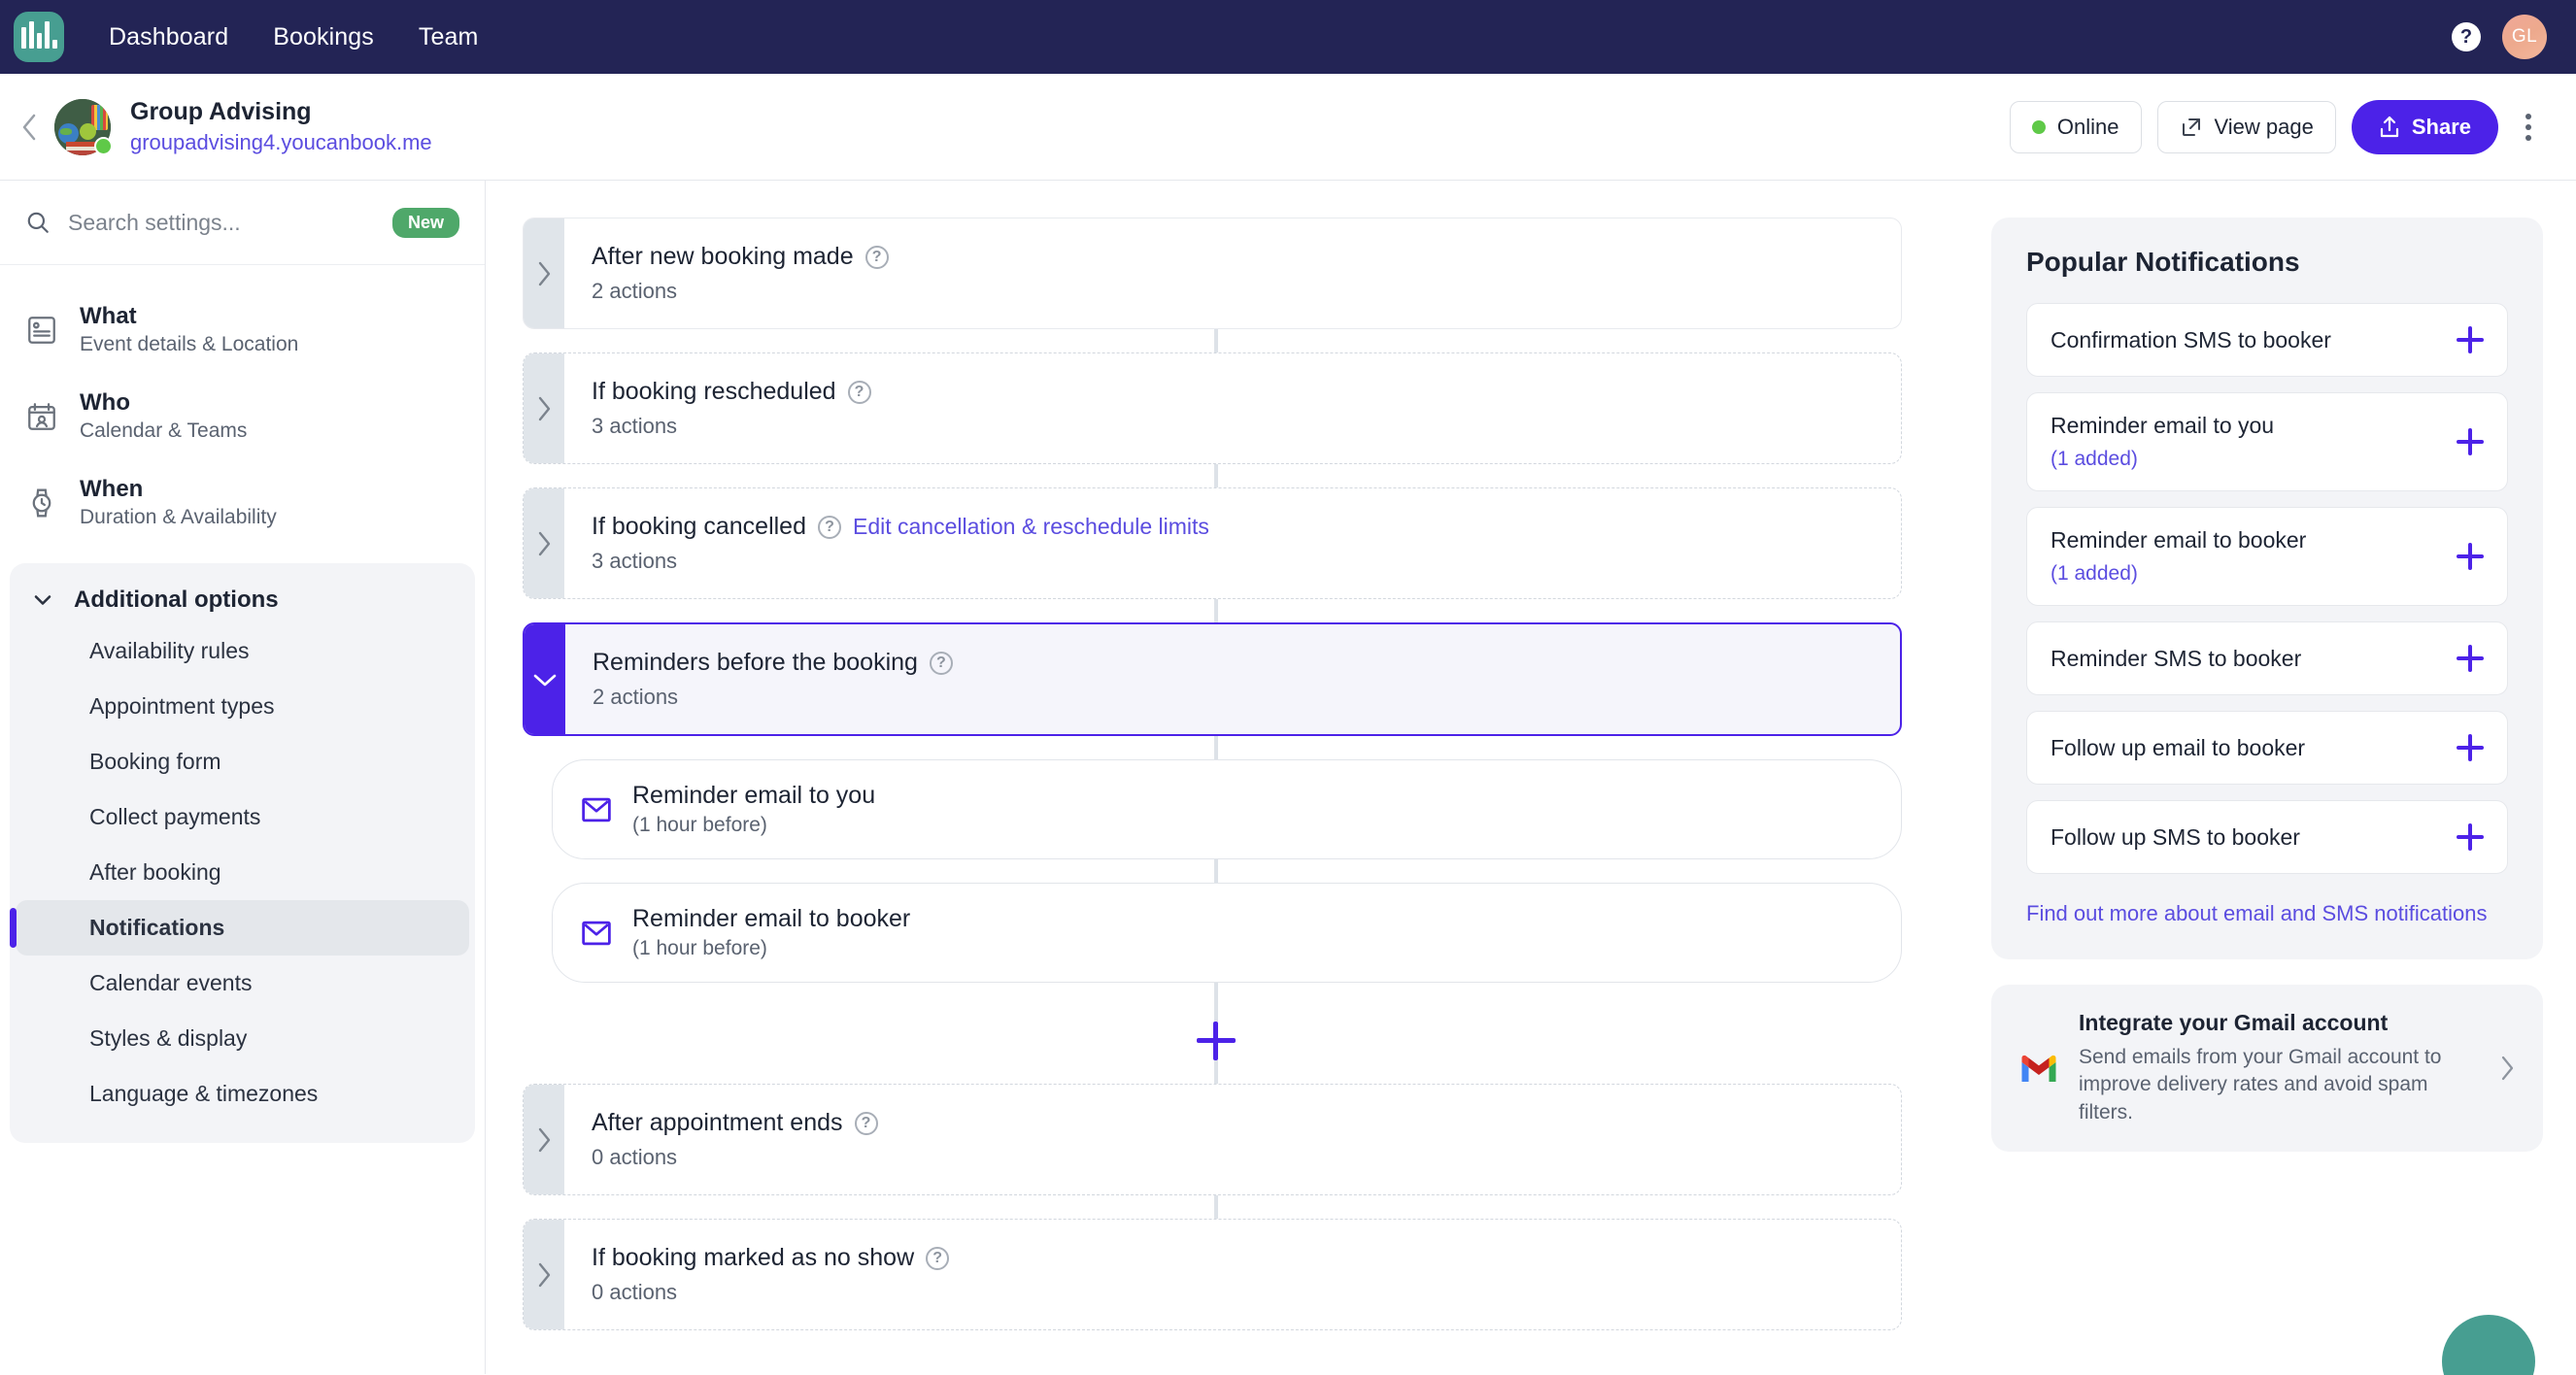  What do you see at coordinates (2524, 37) in the screenshot?
I see `user-avatar: GL` at bounding box center [2524, 37].